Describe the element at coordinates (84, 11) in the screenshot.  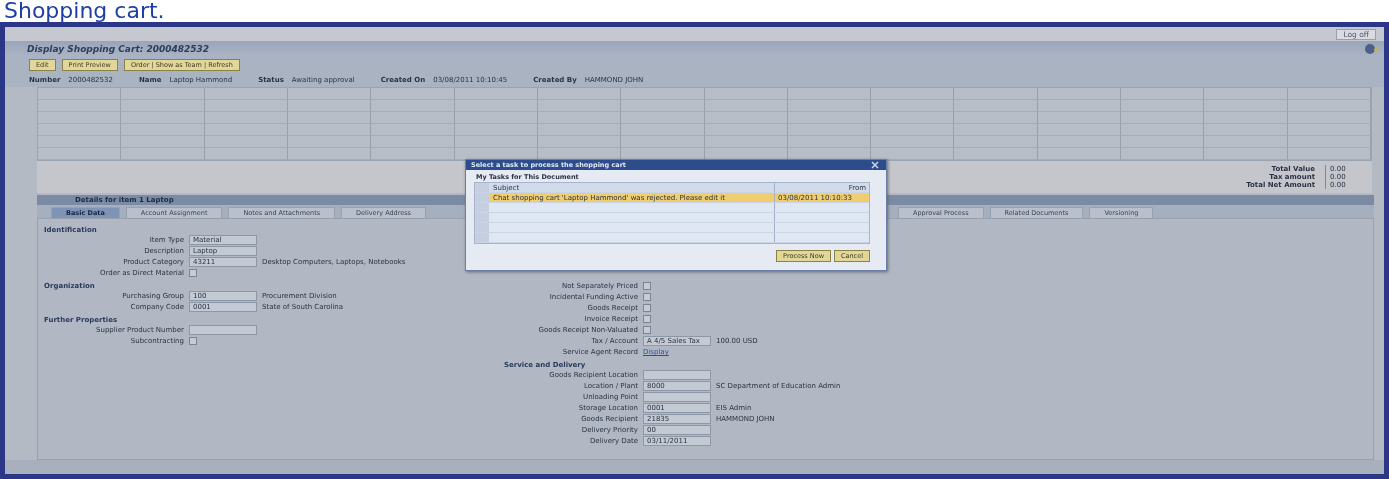
I see `page-heading: Shopping cart.` at that location.